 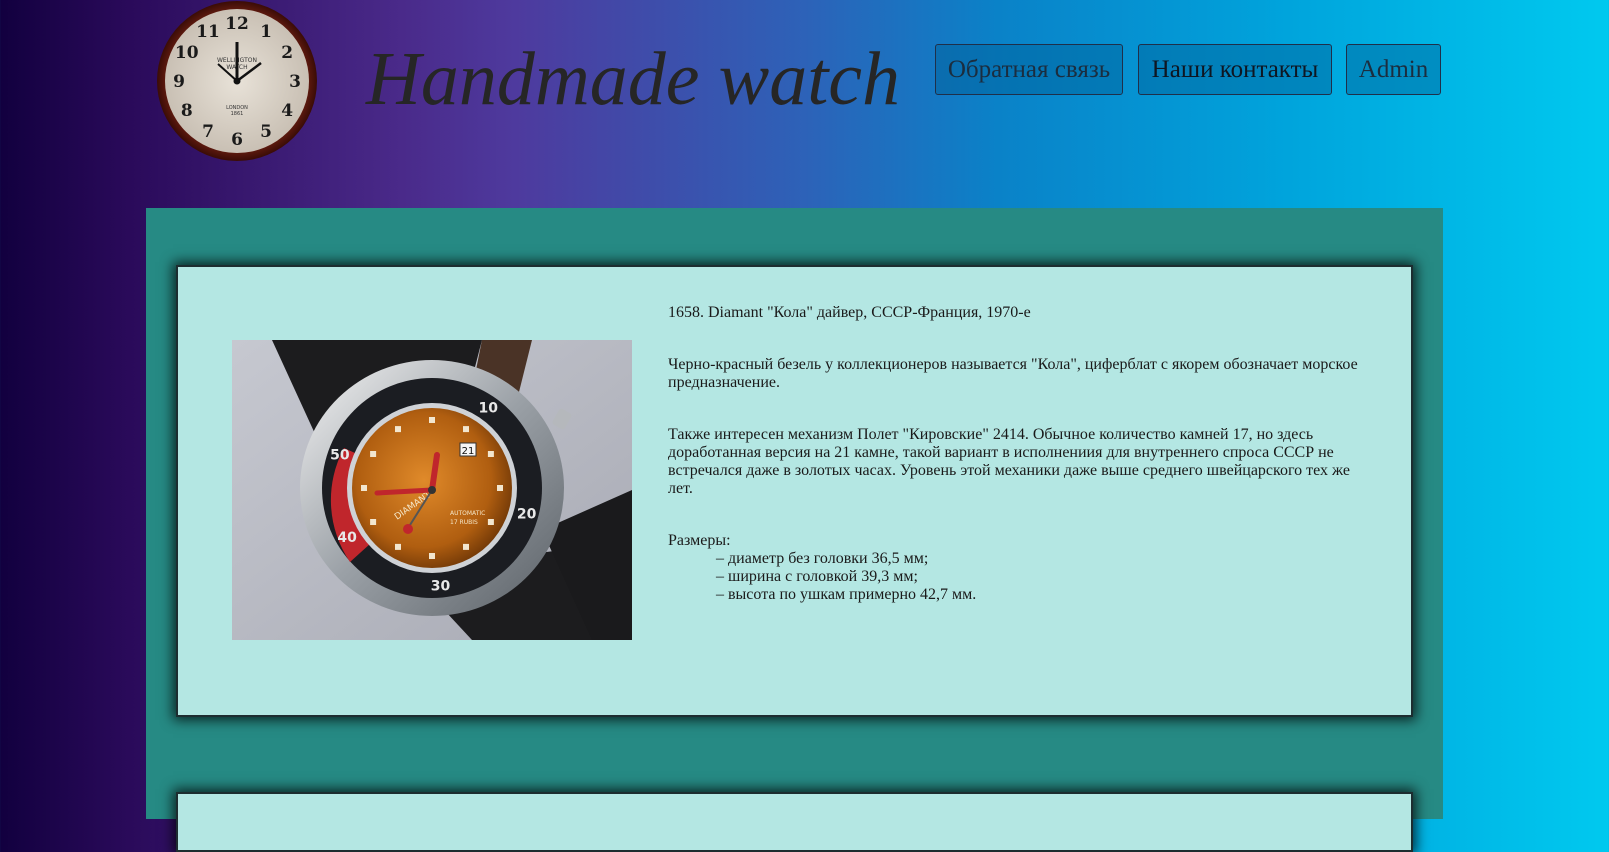 What do you see at coordinates (468, 451) in the screenshot?
I see `svg-text: 21` at bounding box center [468, 451].